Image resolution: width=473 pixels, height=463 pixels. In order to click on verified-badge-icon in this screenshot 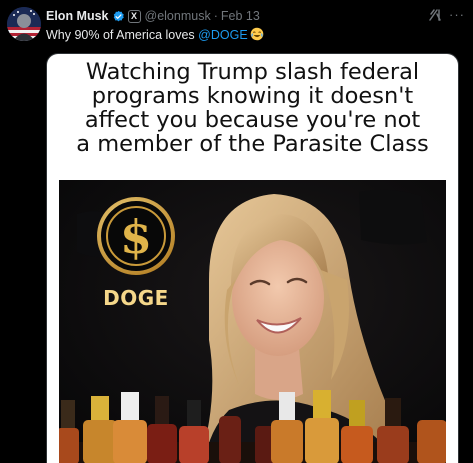, I will do `click(118, 16)`.